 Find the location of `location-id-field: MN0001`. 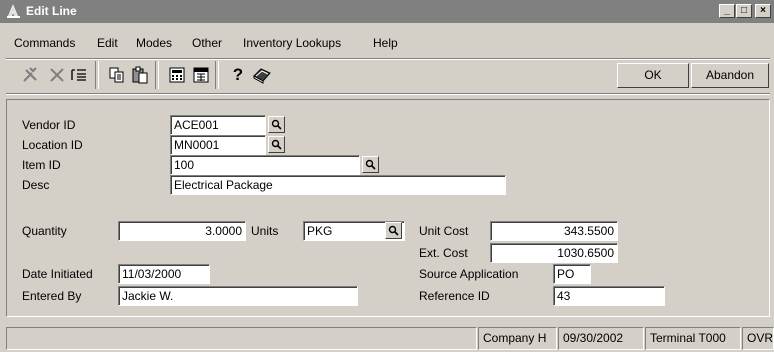

location-id-field: MN0001 is located at coordinates (218, 145).